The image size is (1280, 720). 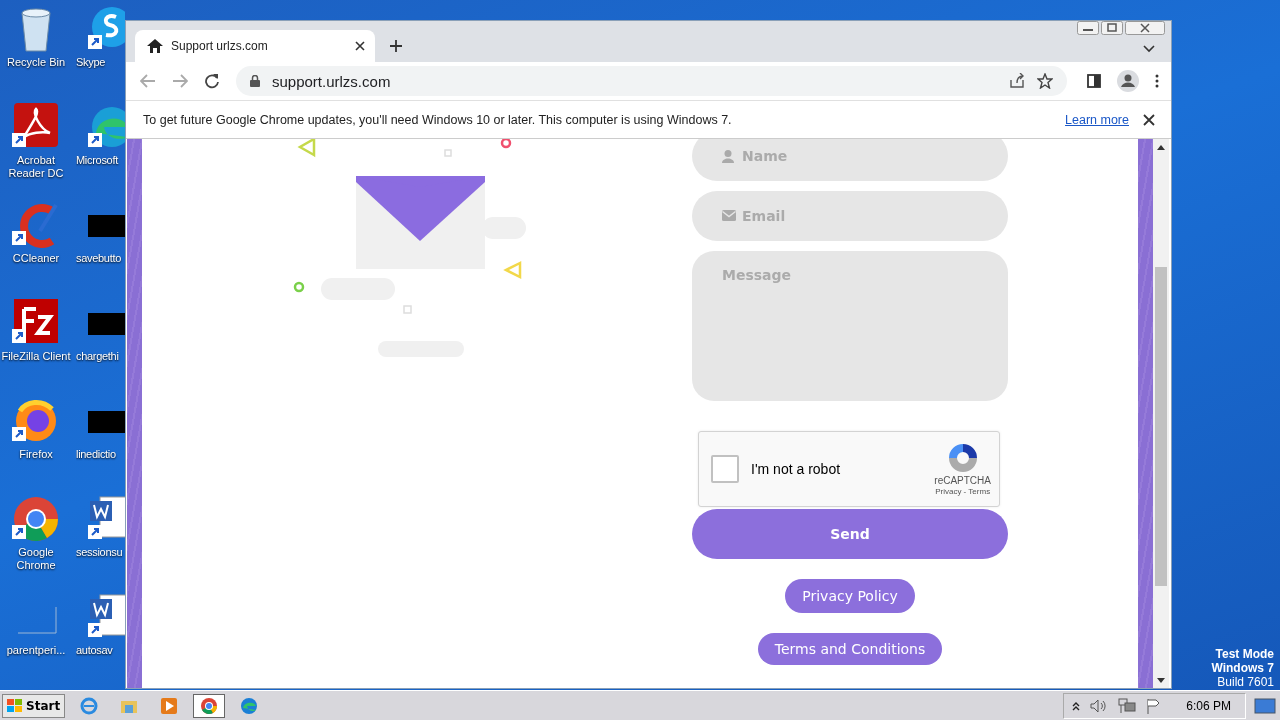 What do you see at coordinates (725, 469) in the screenshot?
I see `captcha-checkbox` at bounding box center [725, 469].